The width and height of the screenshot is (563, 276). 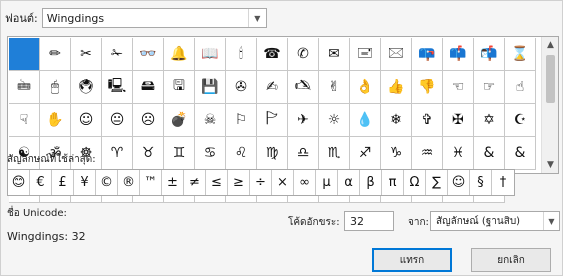 I want to click on symbol-cell: ✂, so click(x=86, y=54).